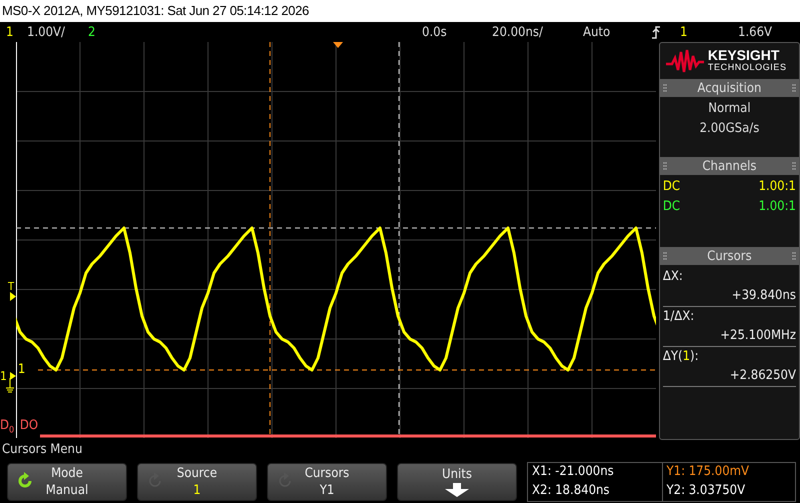 The width and height of the screenshot is (800, 503). I want to click on softkey: Cursors Y1, so click(327, 481).